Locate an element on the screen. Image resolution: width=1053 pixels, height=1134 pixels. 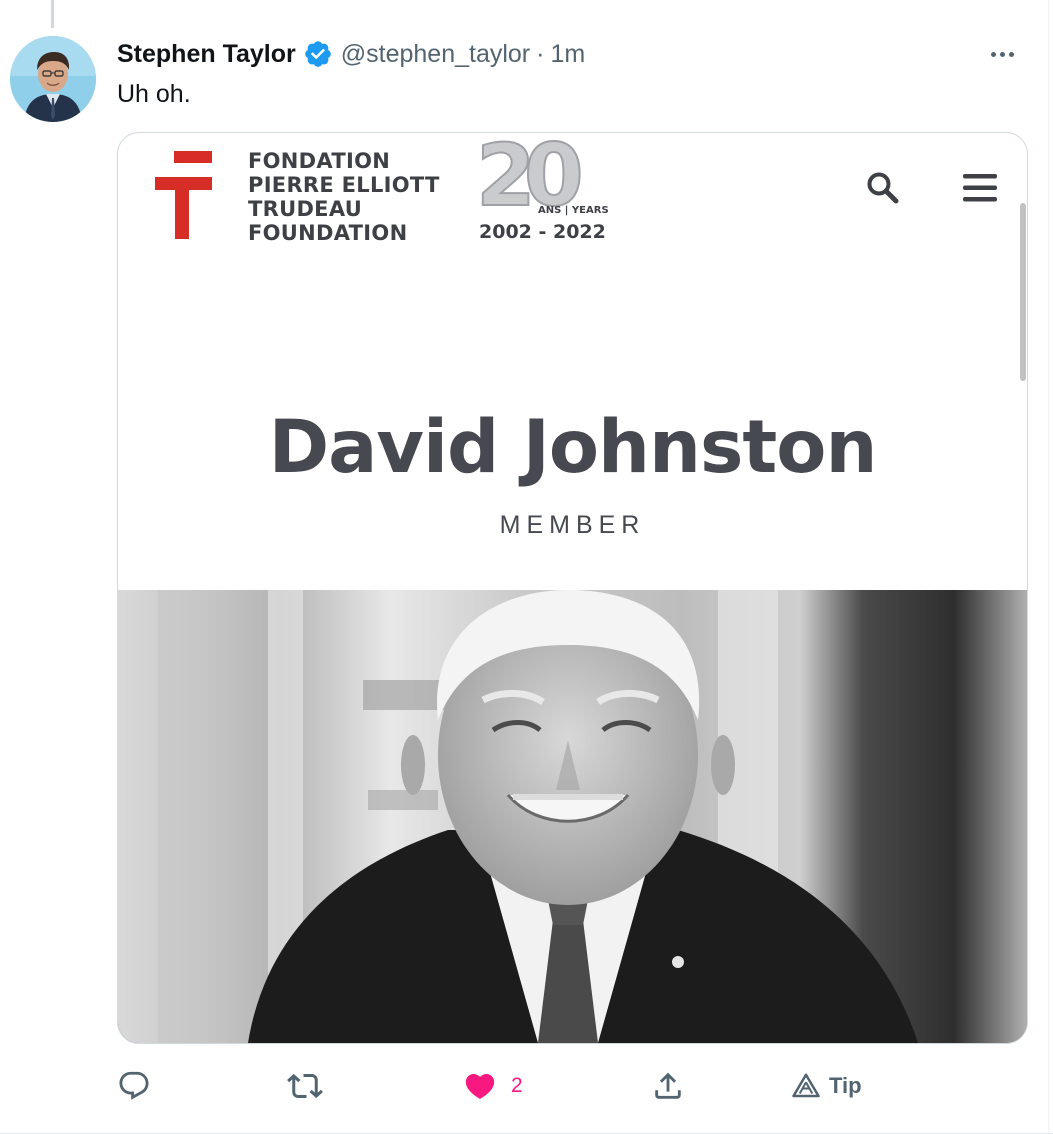
heart-filled-icon is located at coordinates (480, 1086).